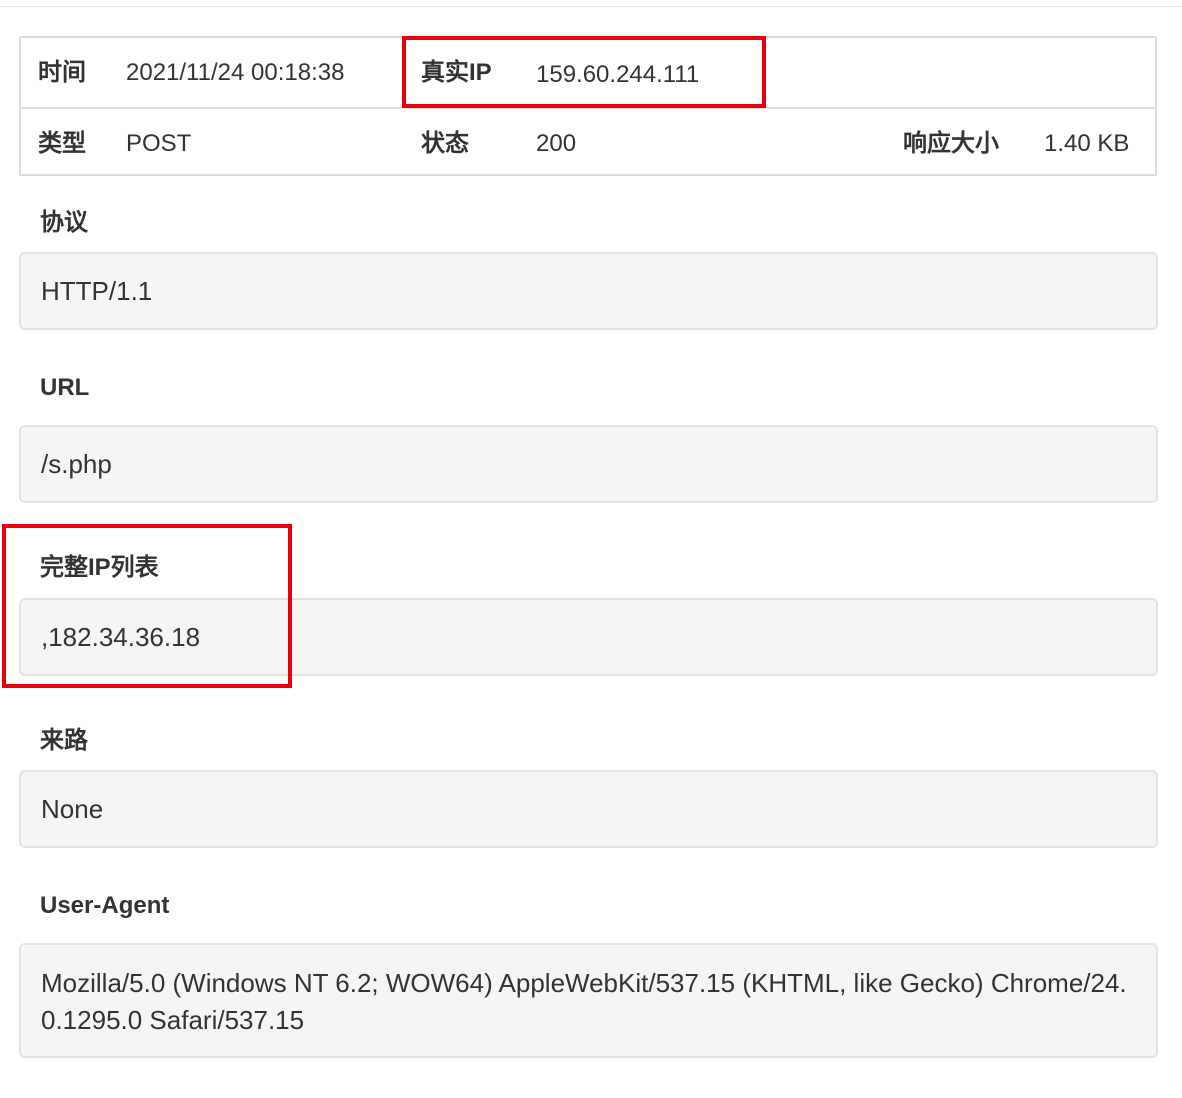 The height and width of the screenshot is (1098, 1182). What do you see at coordinates (62, 72) in the screenshot?
I see `time-label: 时间` at bounding box center [62, 72].